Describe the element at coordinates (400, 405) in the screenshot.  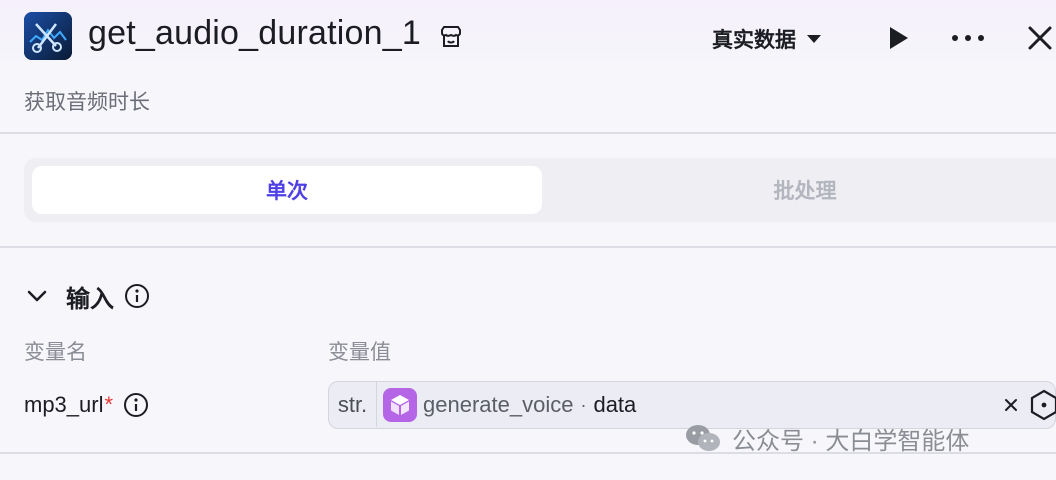
I see `cube-icon` at that location.